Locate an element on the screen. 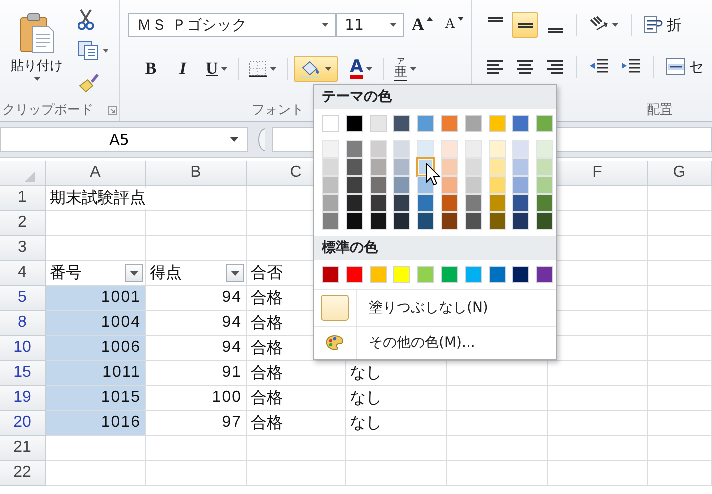 The width and height of the screenshot is (712, 494). row-header: 21 is located at coordinates (23, 448).